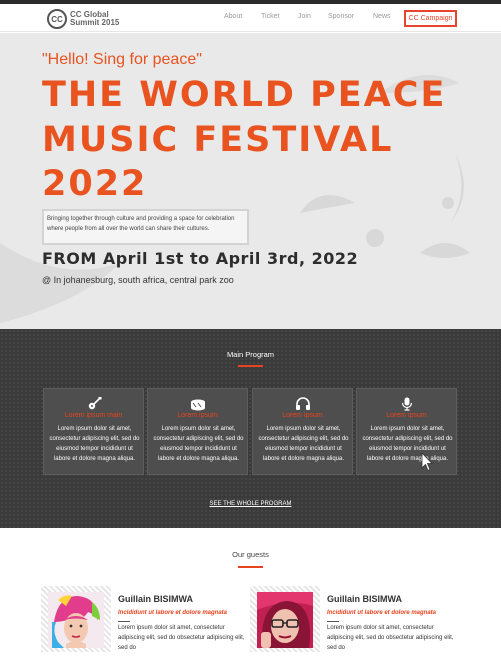  I want to click on mouse-cursor-icon, so click(427, 462).